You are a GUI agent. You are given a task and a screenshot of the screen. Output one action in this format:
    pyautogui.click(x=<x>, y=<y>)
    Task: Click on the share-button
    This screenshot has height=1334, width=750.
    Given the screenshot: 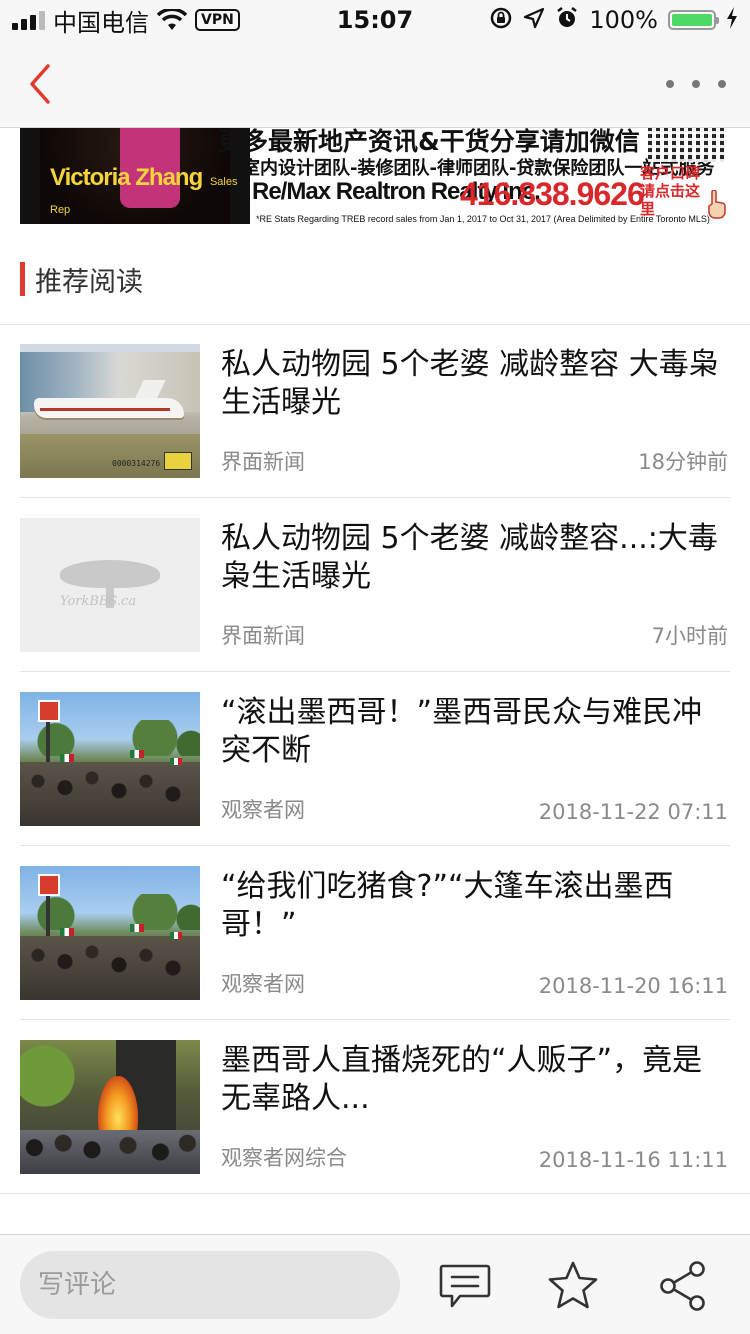 What is the action you would take?
    pyautogui.click(x=683, y=1286)
    